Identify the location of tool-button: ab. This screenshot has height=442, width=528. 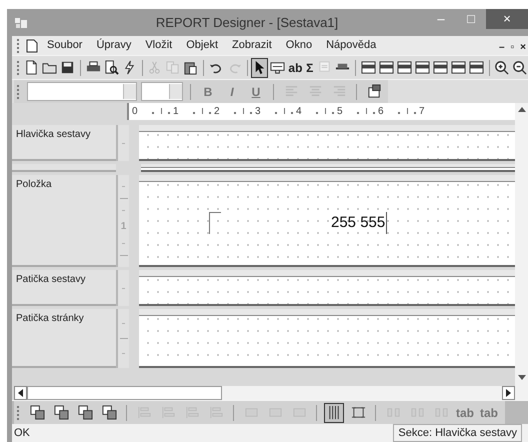
(295, 68).